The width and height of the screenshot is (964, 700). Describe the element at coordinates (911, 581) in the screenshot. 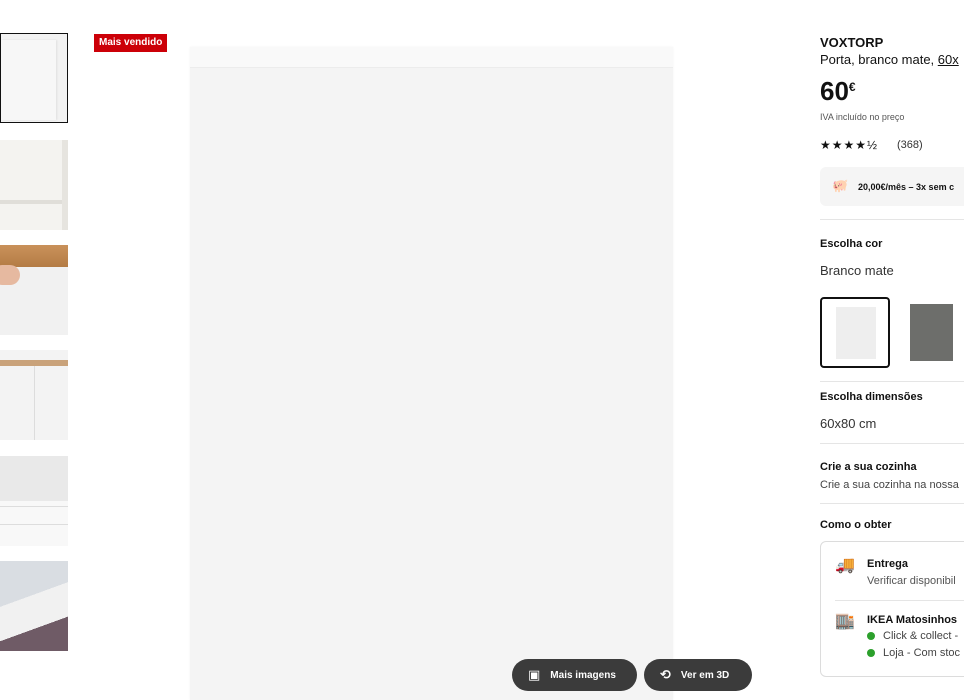

I see `delivery-availability: Verificar disponibil` at that location.